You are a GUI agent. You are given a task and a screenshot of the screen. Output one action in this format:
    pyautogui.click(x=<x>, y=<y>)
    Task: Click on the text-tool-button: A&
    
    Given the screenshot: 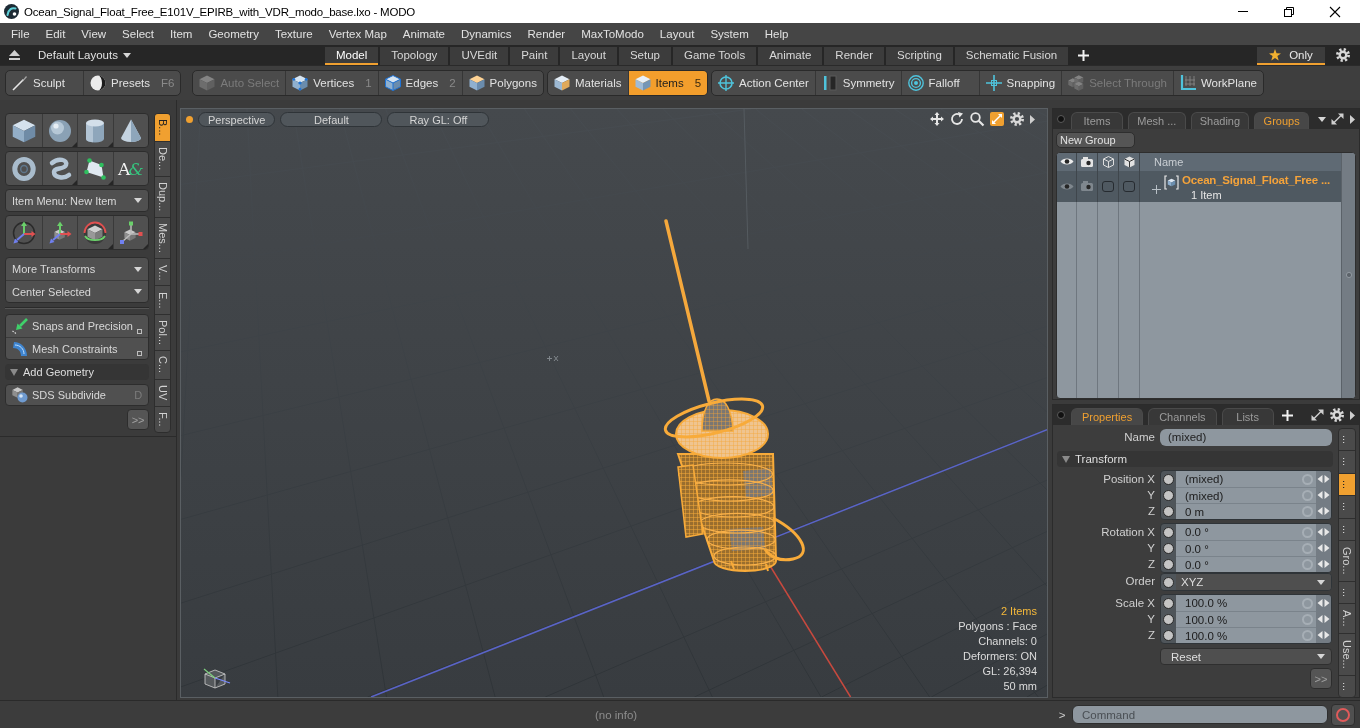 What is the action you would take?
    pyautogui.click(x=130, y=168)
    